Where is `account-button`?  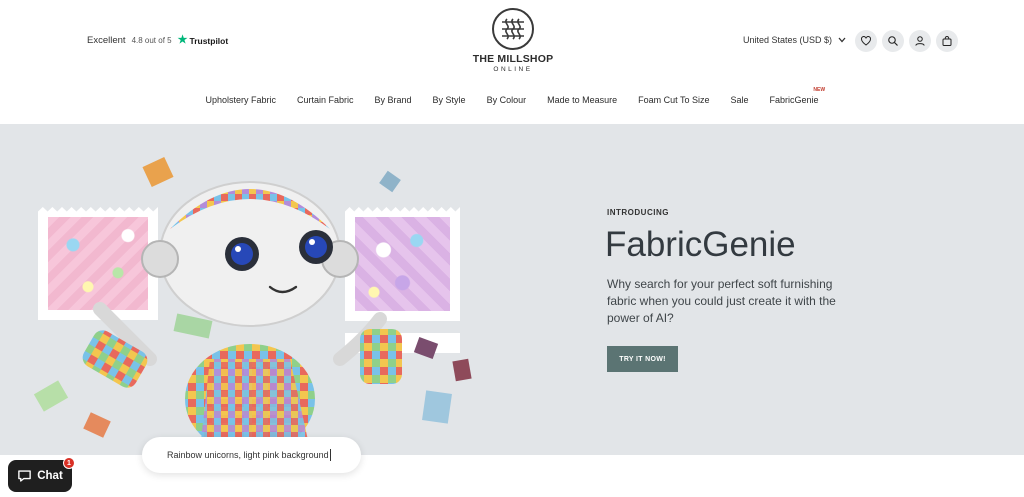
account-button is located at coordinates (920, 41).